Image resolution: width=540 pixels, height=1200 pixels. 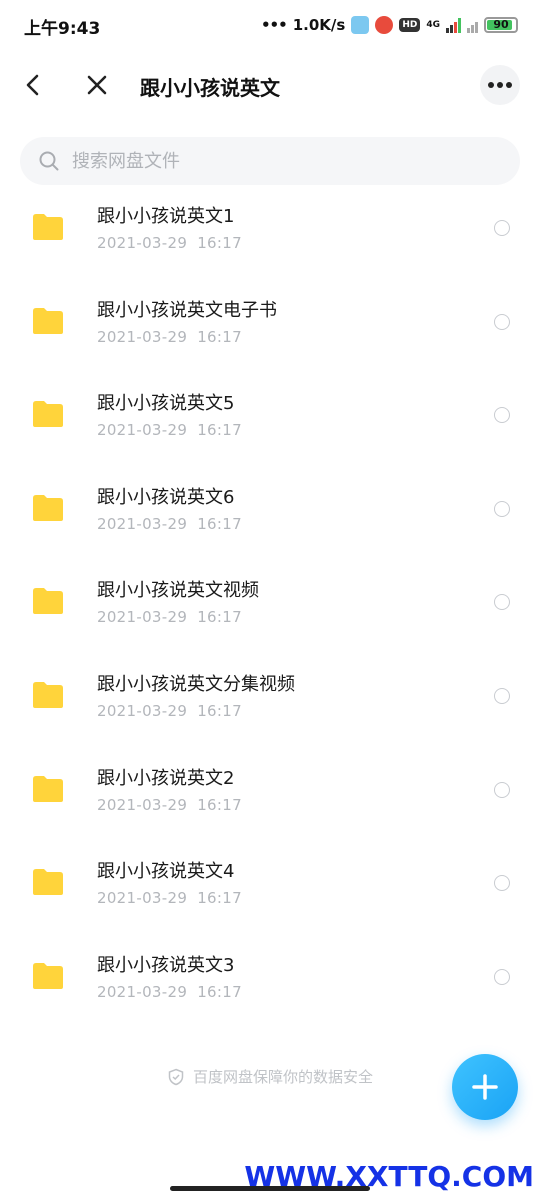 I want to click on plus-icon, so click(x=485, y=1087).